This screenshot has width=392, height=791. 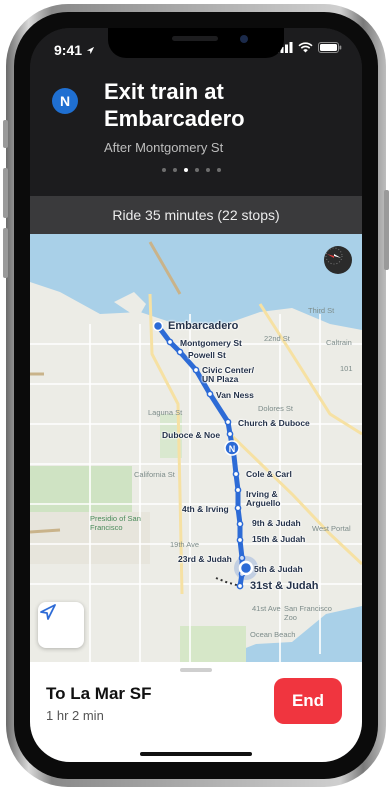 I want to click on map-label: 41st Ave, so click(x=266, y=608).